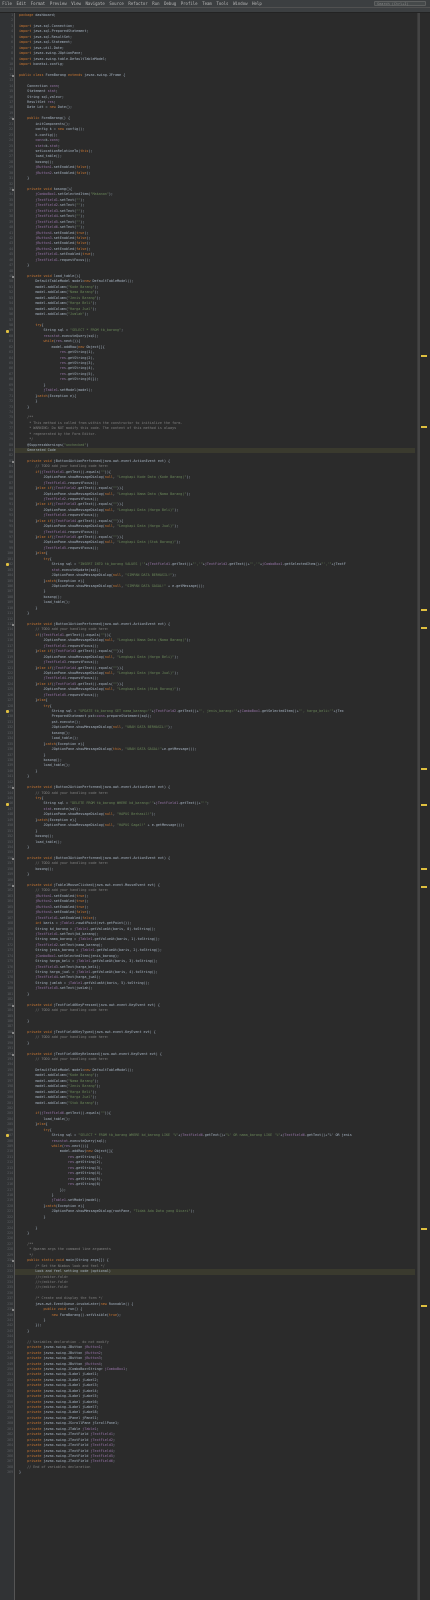  I want to click on menu-navigate: Navigate, so click(95, 3).